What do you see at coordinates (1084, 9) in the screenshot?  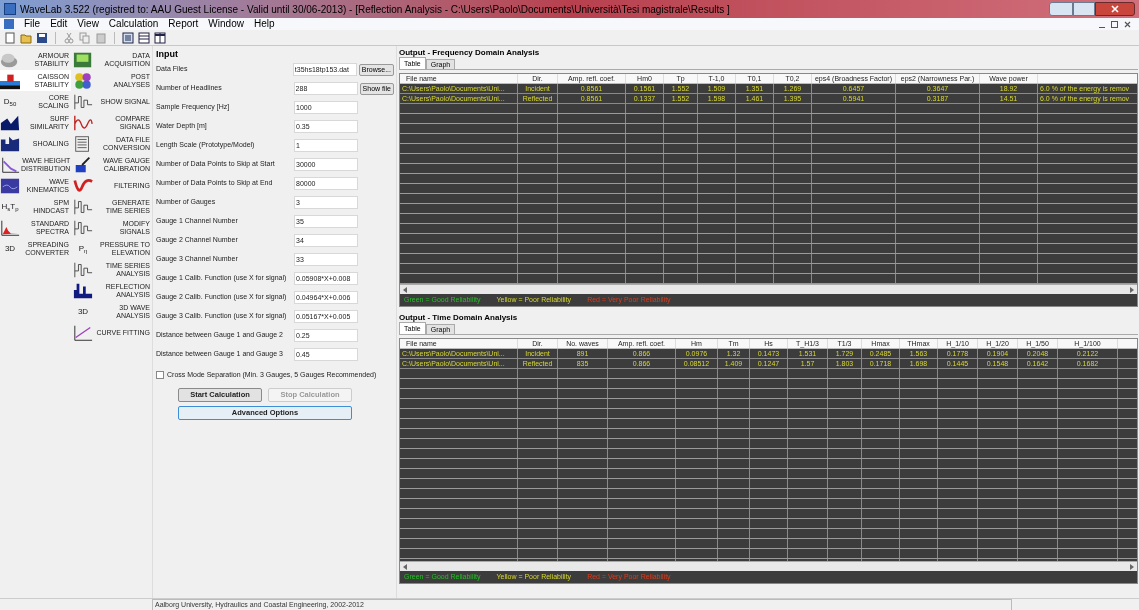 I see `maximize-button` at bounding box center [1084, 9].